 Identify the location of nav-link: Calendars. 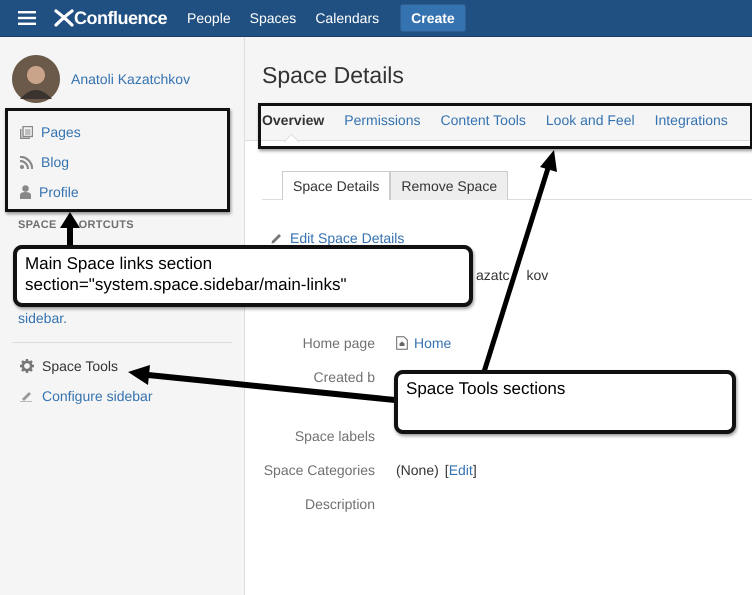
(347, 18).